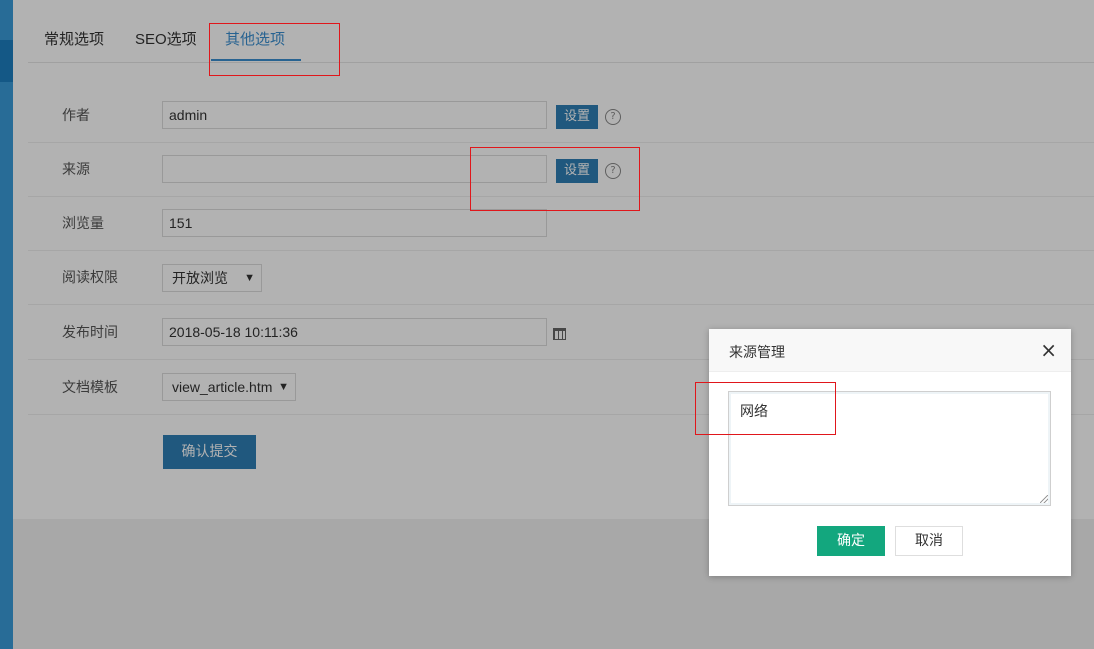  What do you see at coordinates (929, 541) in the screenshot?
I see `cancel-button: 取消` at bounding box center [929, 541].